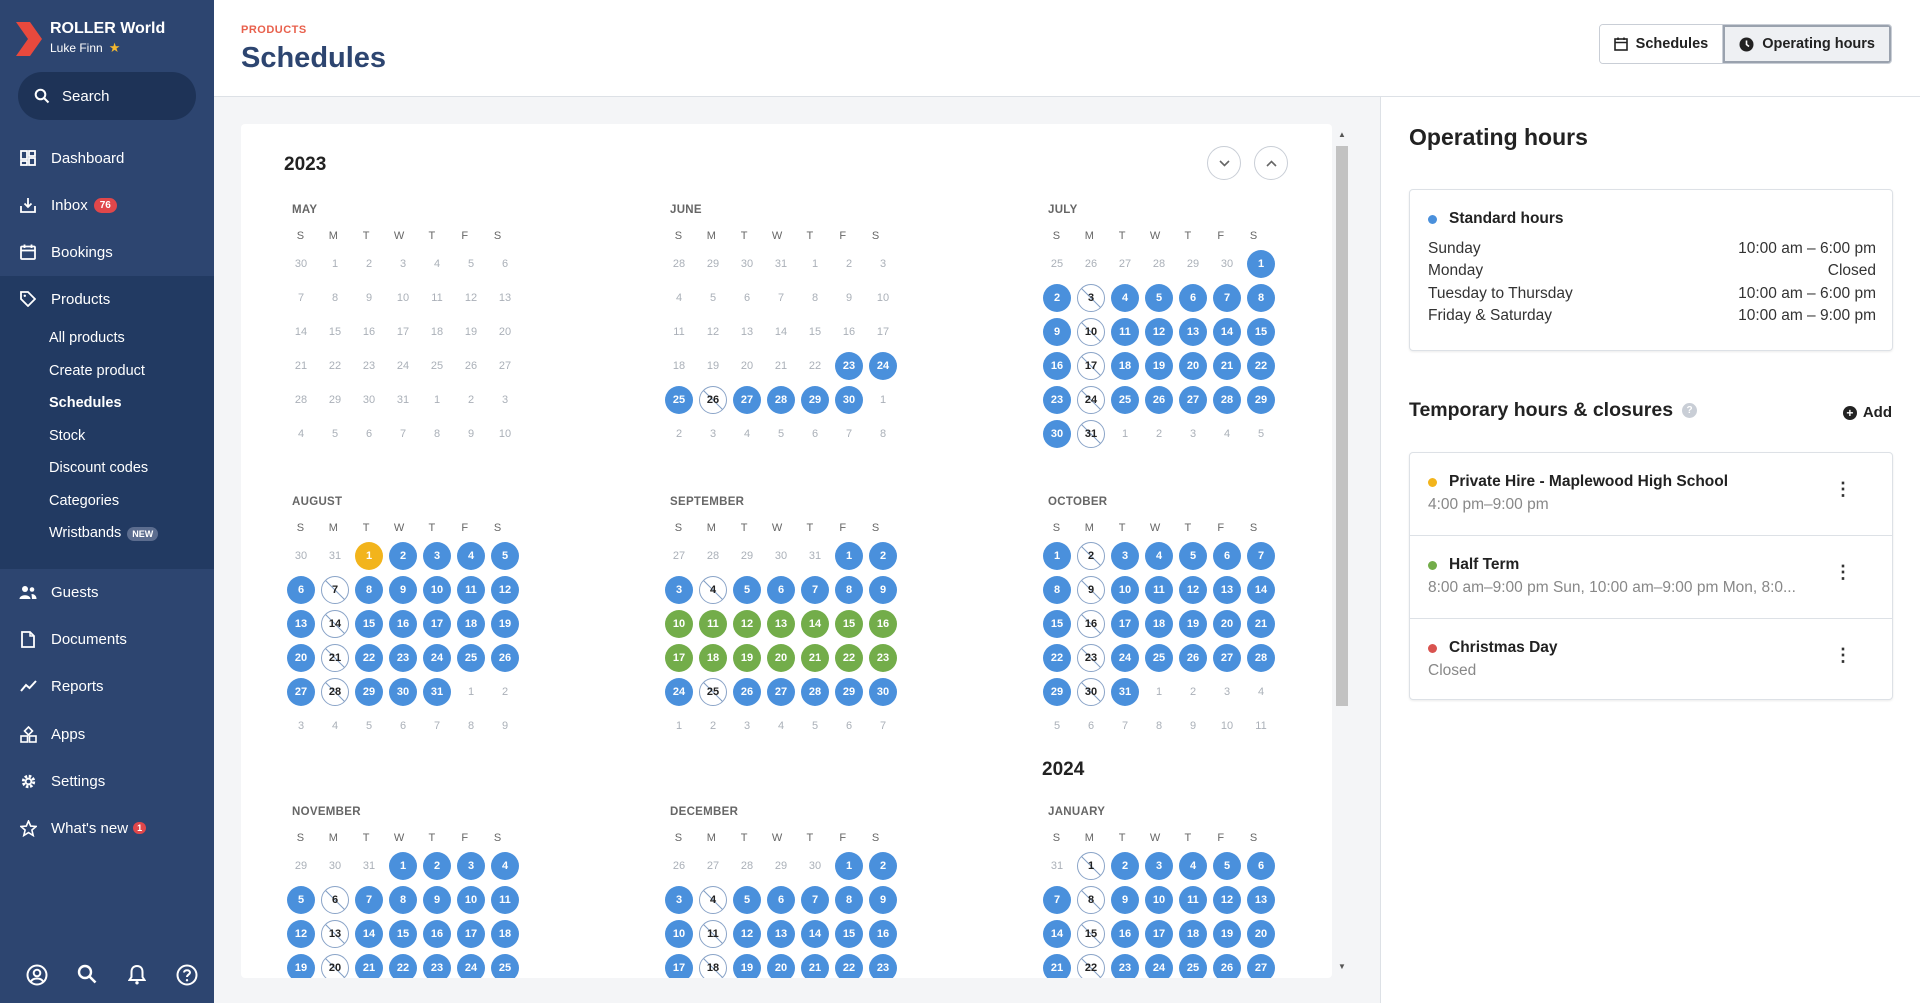 The width and height of the screenshot is (1920, 1003). I want to click on closed-day: 24, so click(1091, 400).